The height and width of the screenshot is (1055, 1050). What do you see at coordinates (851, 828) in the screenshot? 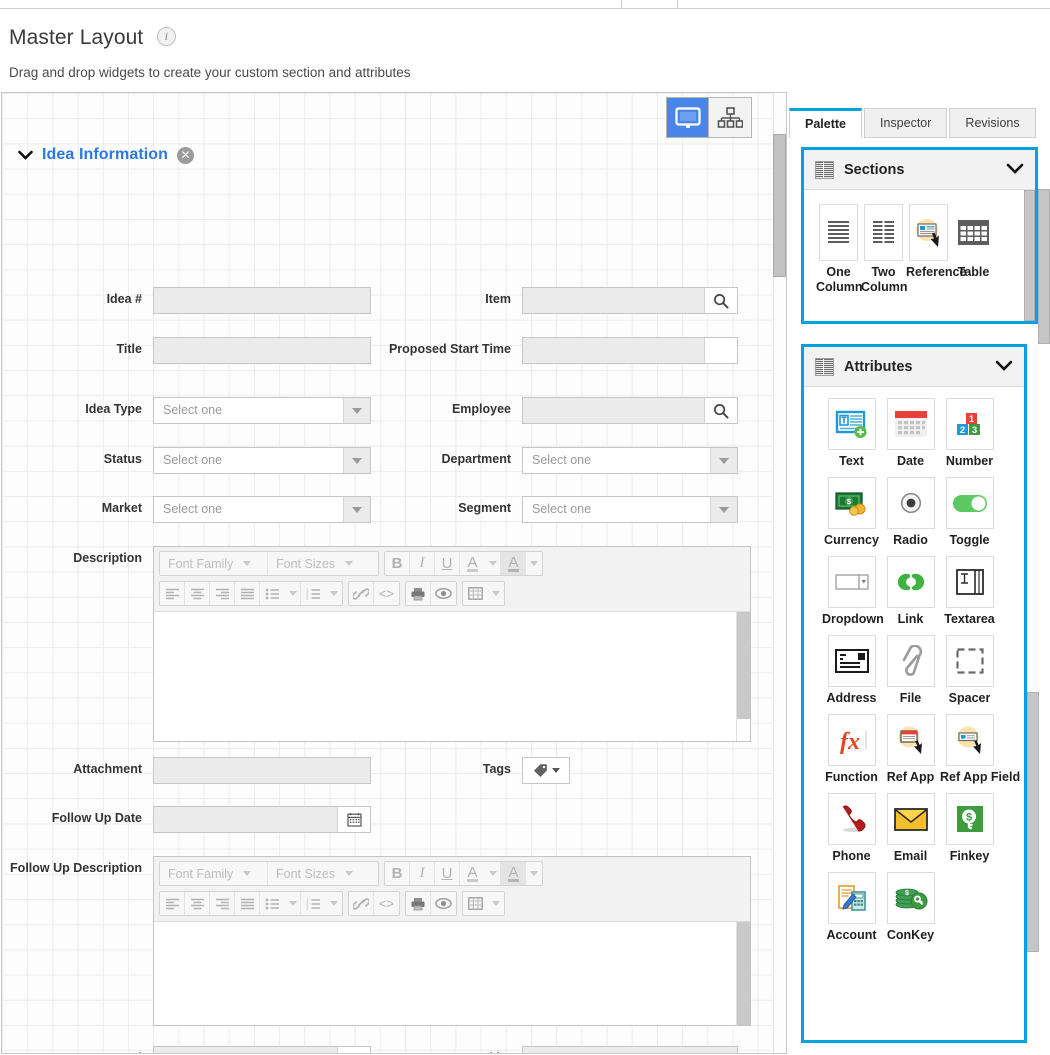
I see `widget-phone: Phone` at bounding box center [851, 828].